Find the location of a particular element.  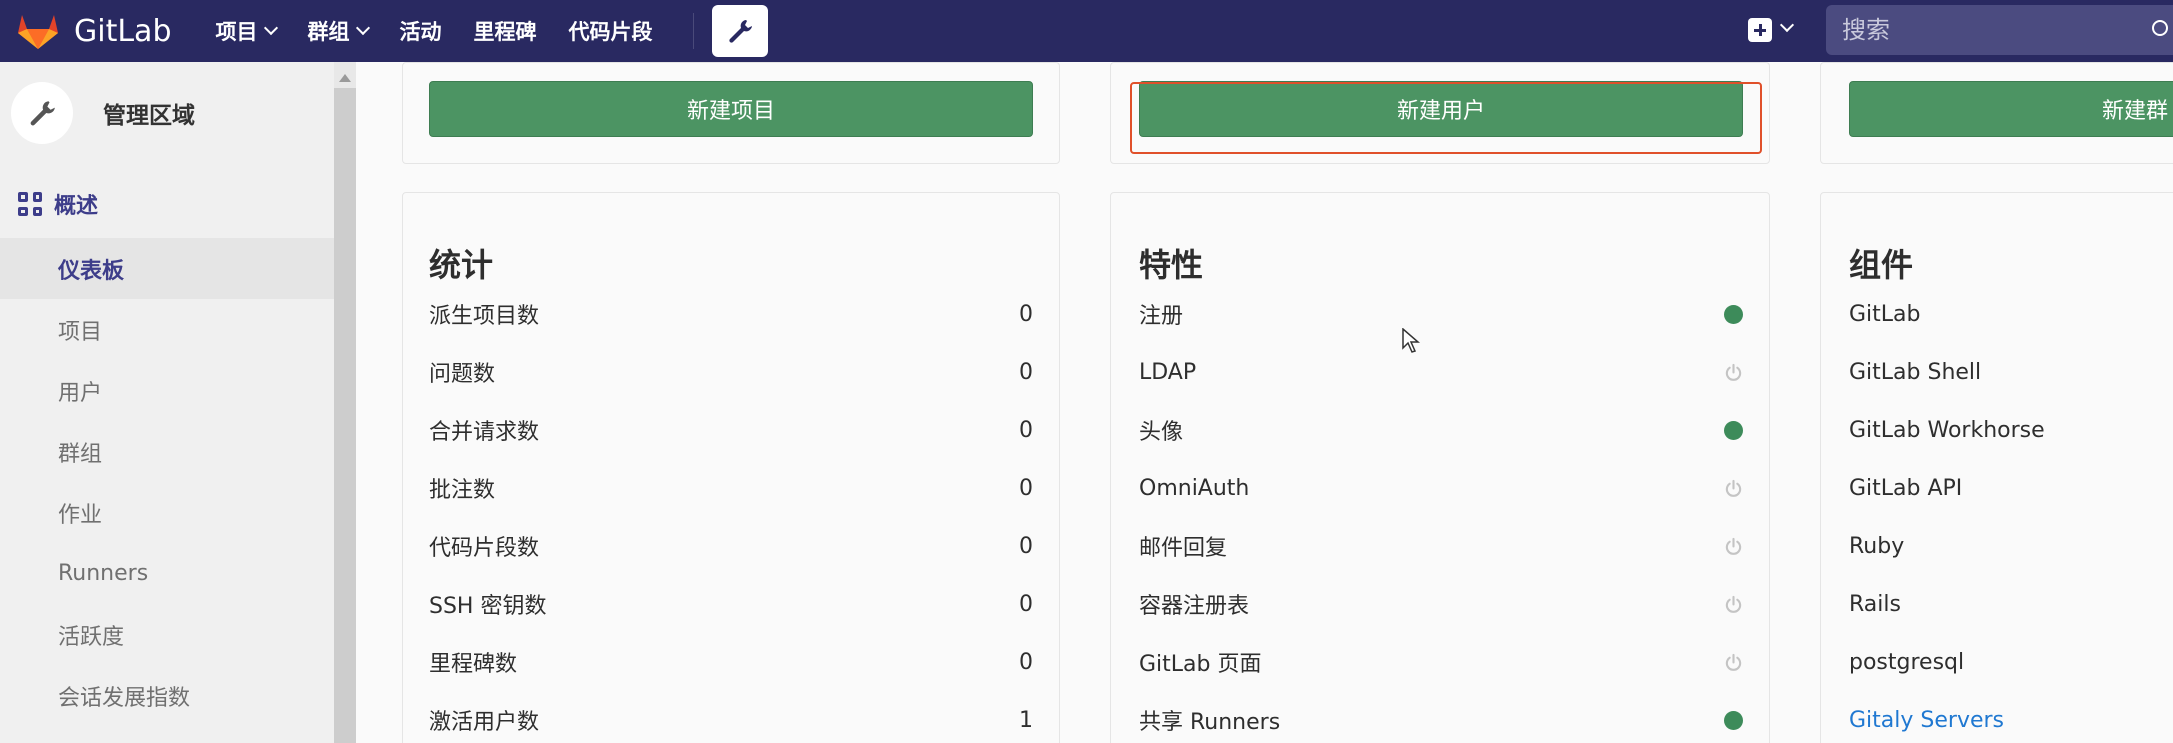

component-row: GitLab Shell is located at coordinates (2009, 372).